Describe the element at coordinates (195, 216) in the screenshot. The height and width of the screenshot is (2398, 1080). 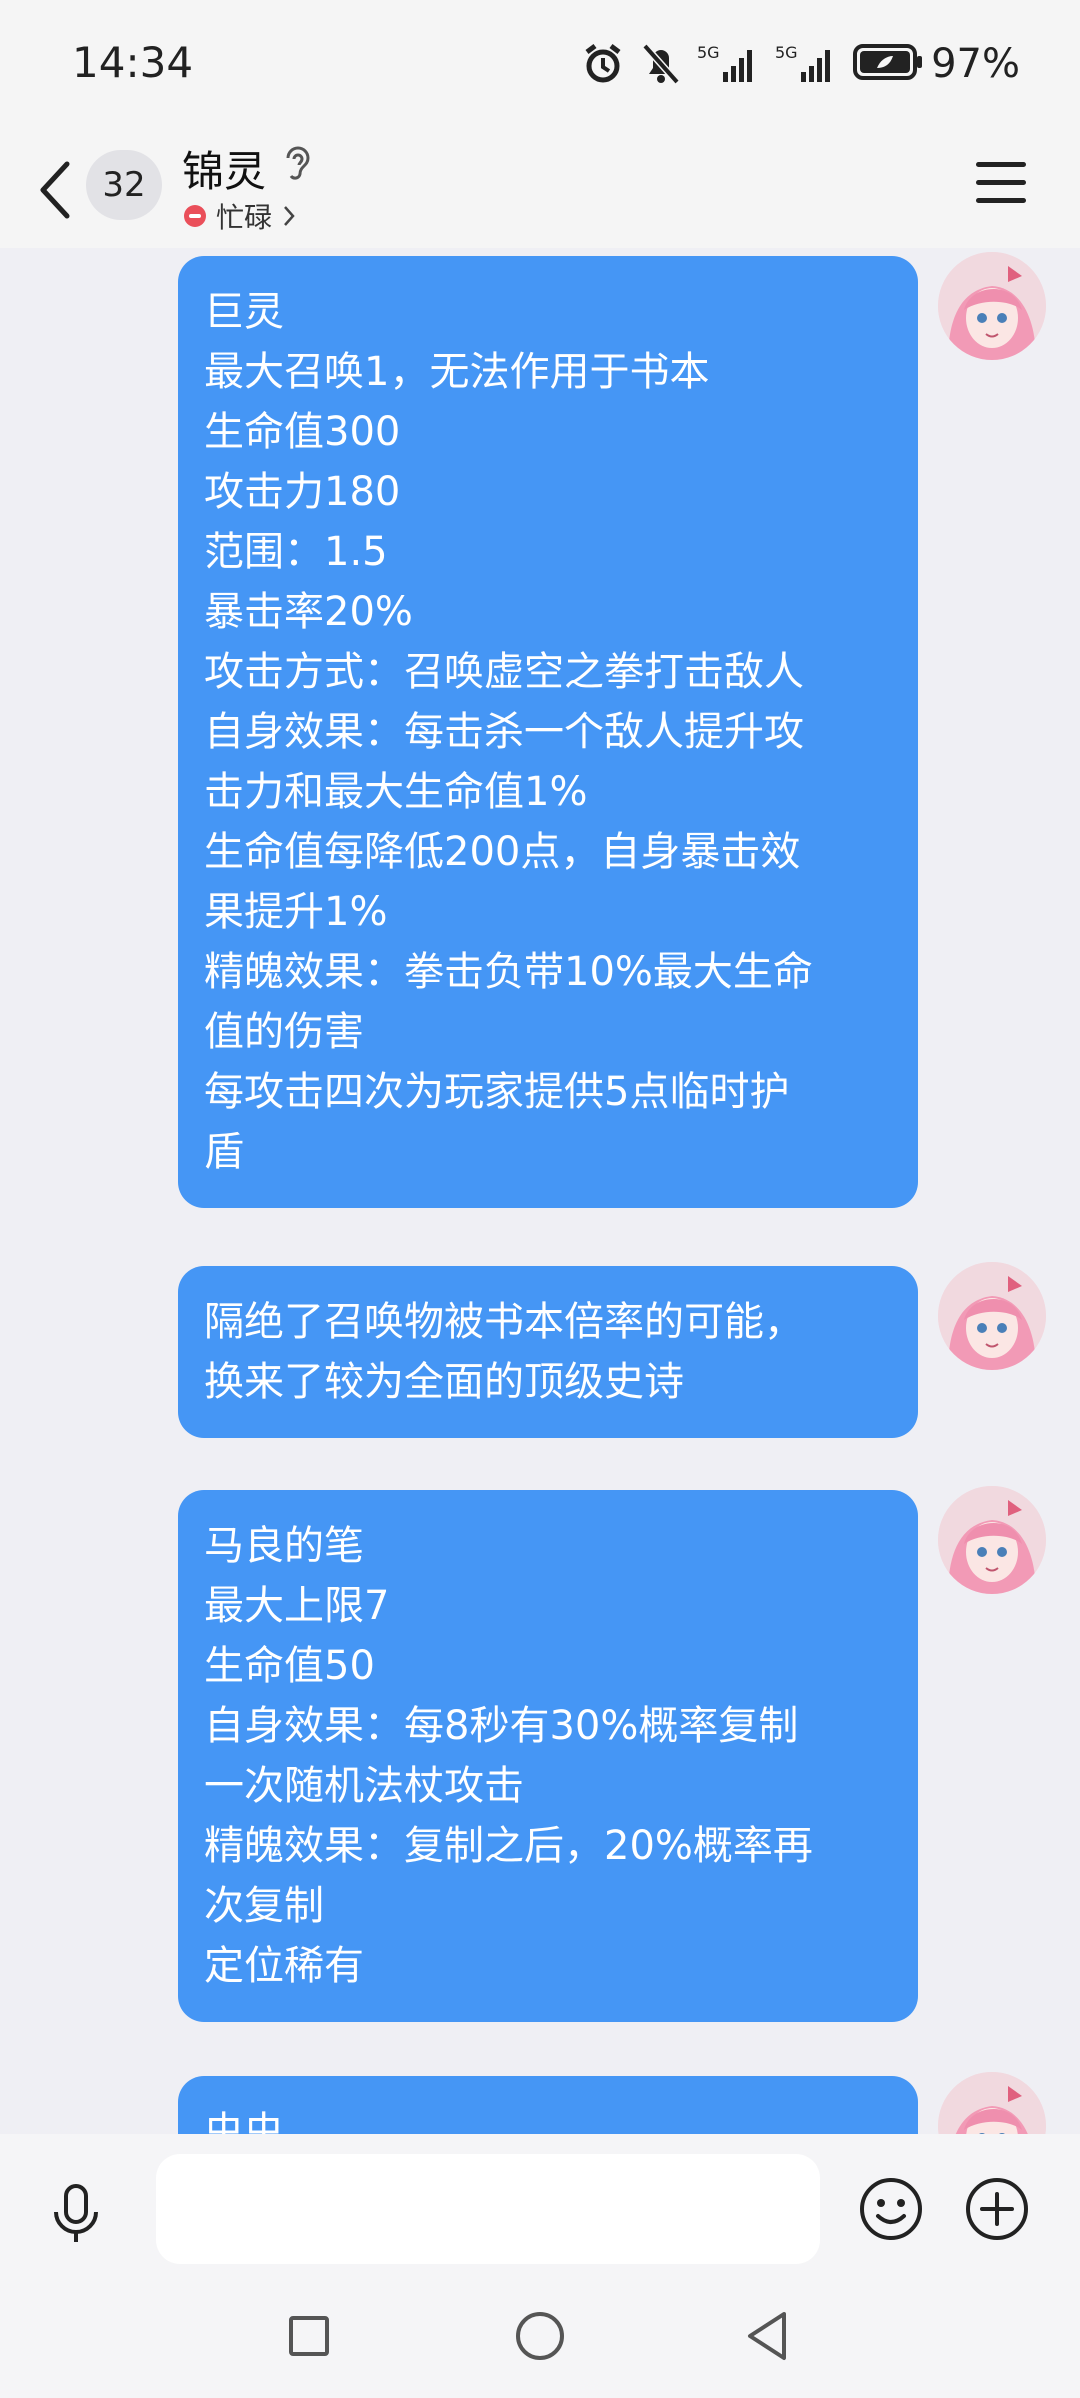
I see `busy-icon` at that location.